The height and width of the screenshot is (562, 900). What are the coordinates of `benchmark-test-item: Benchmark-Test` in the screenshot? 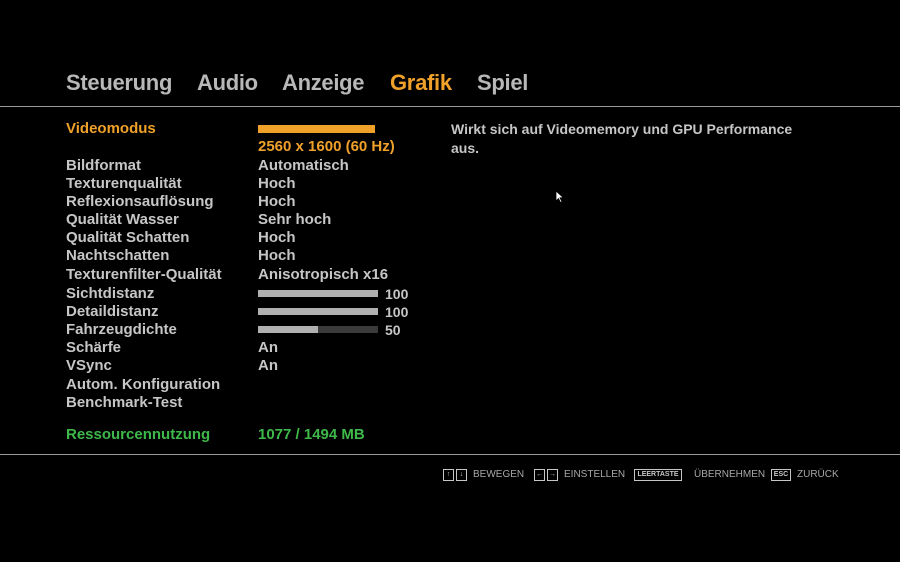 It's located at (124, 402).